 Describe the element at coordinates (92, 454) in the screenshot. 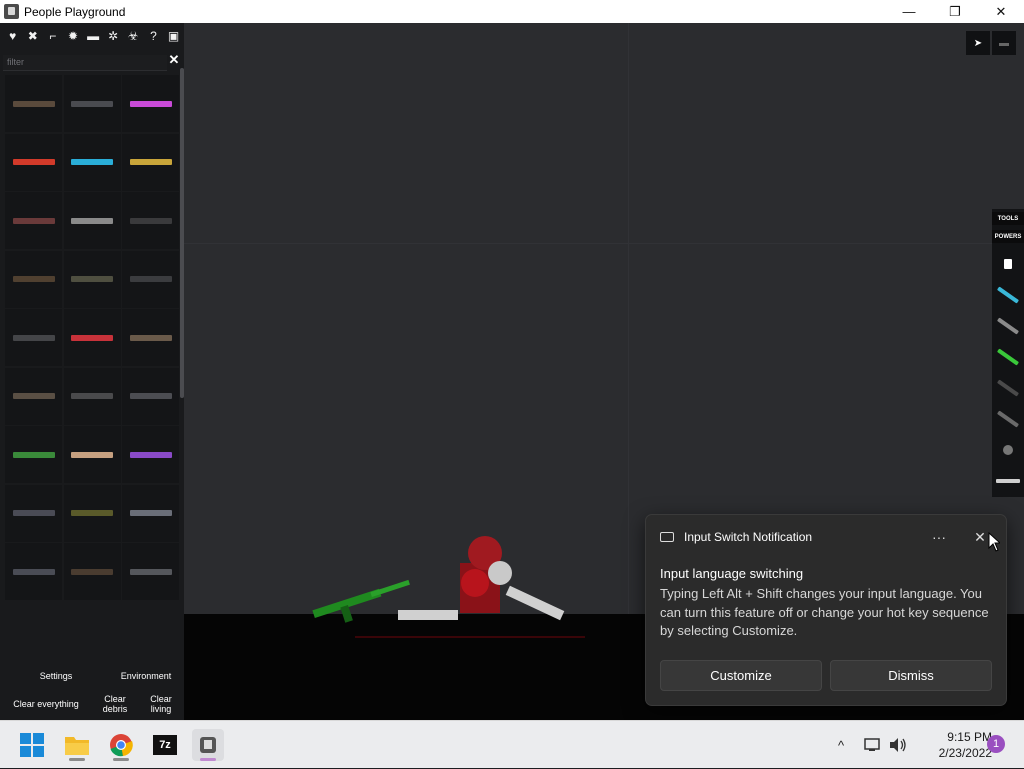

I see `item-plasma-rifle` at that location.